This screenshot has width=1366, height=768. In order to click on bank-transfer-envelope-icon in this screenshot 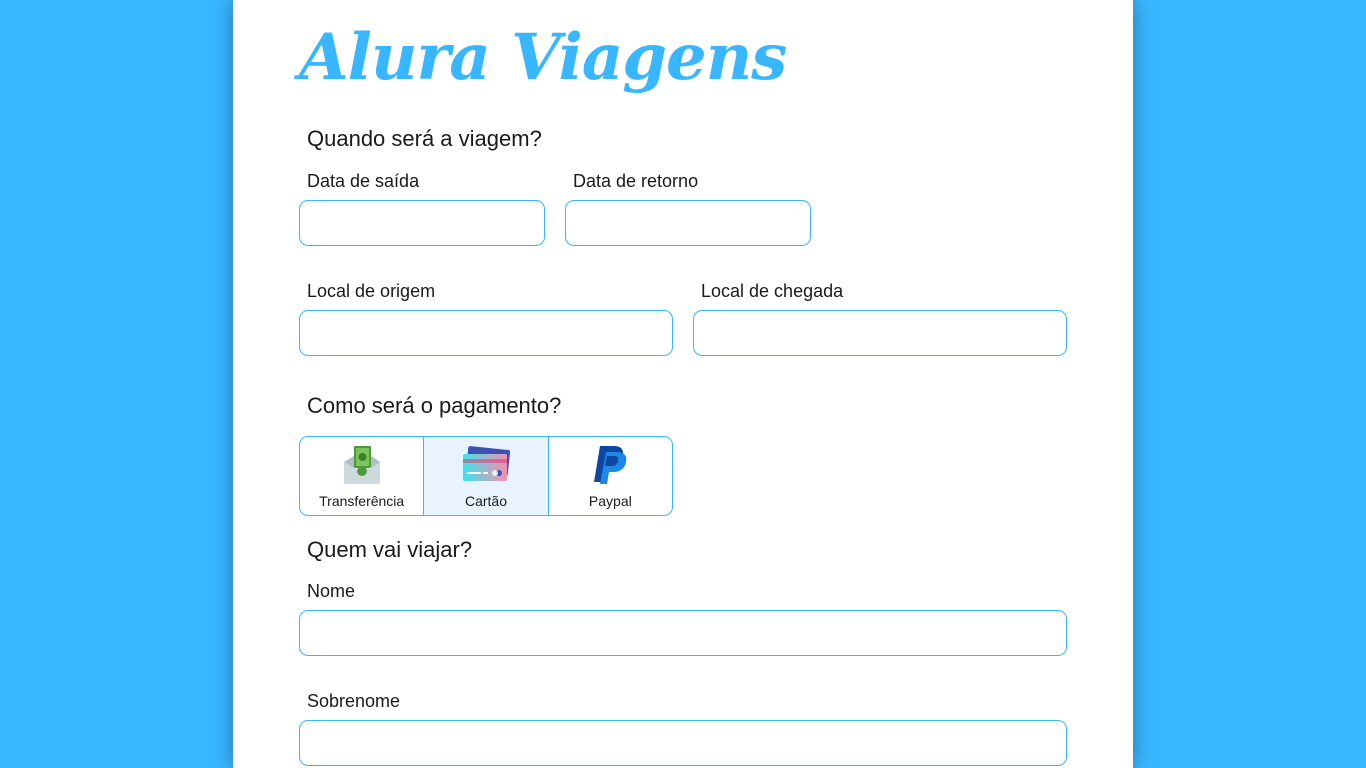, I will do `click(362, 465)`.